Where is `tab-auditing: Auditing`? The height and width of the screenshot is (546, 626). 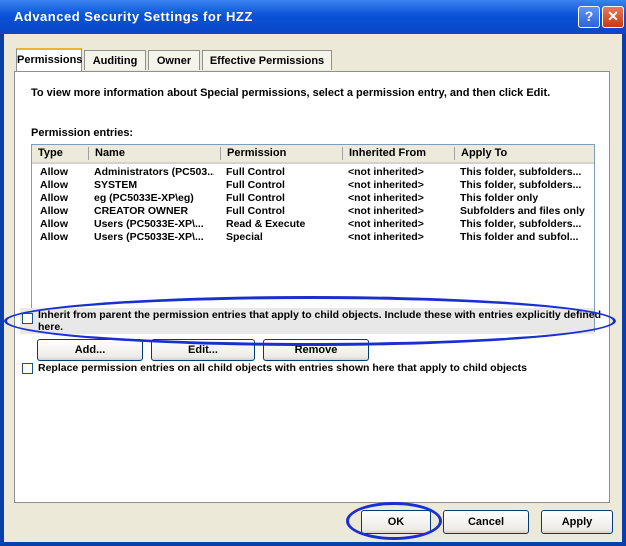
tab-auditing: Auditing is located at coordinates (115, 60).